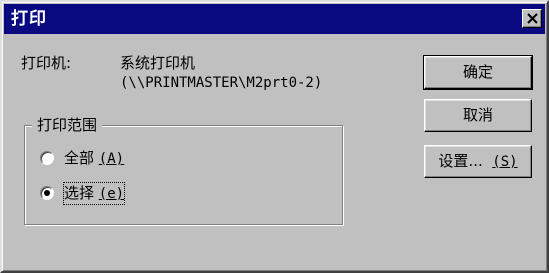 The image size is (549, 273). I want to click on cancel-button-label: 取消, so click(477, 115).